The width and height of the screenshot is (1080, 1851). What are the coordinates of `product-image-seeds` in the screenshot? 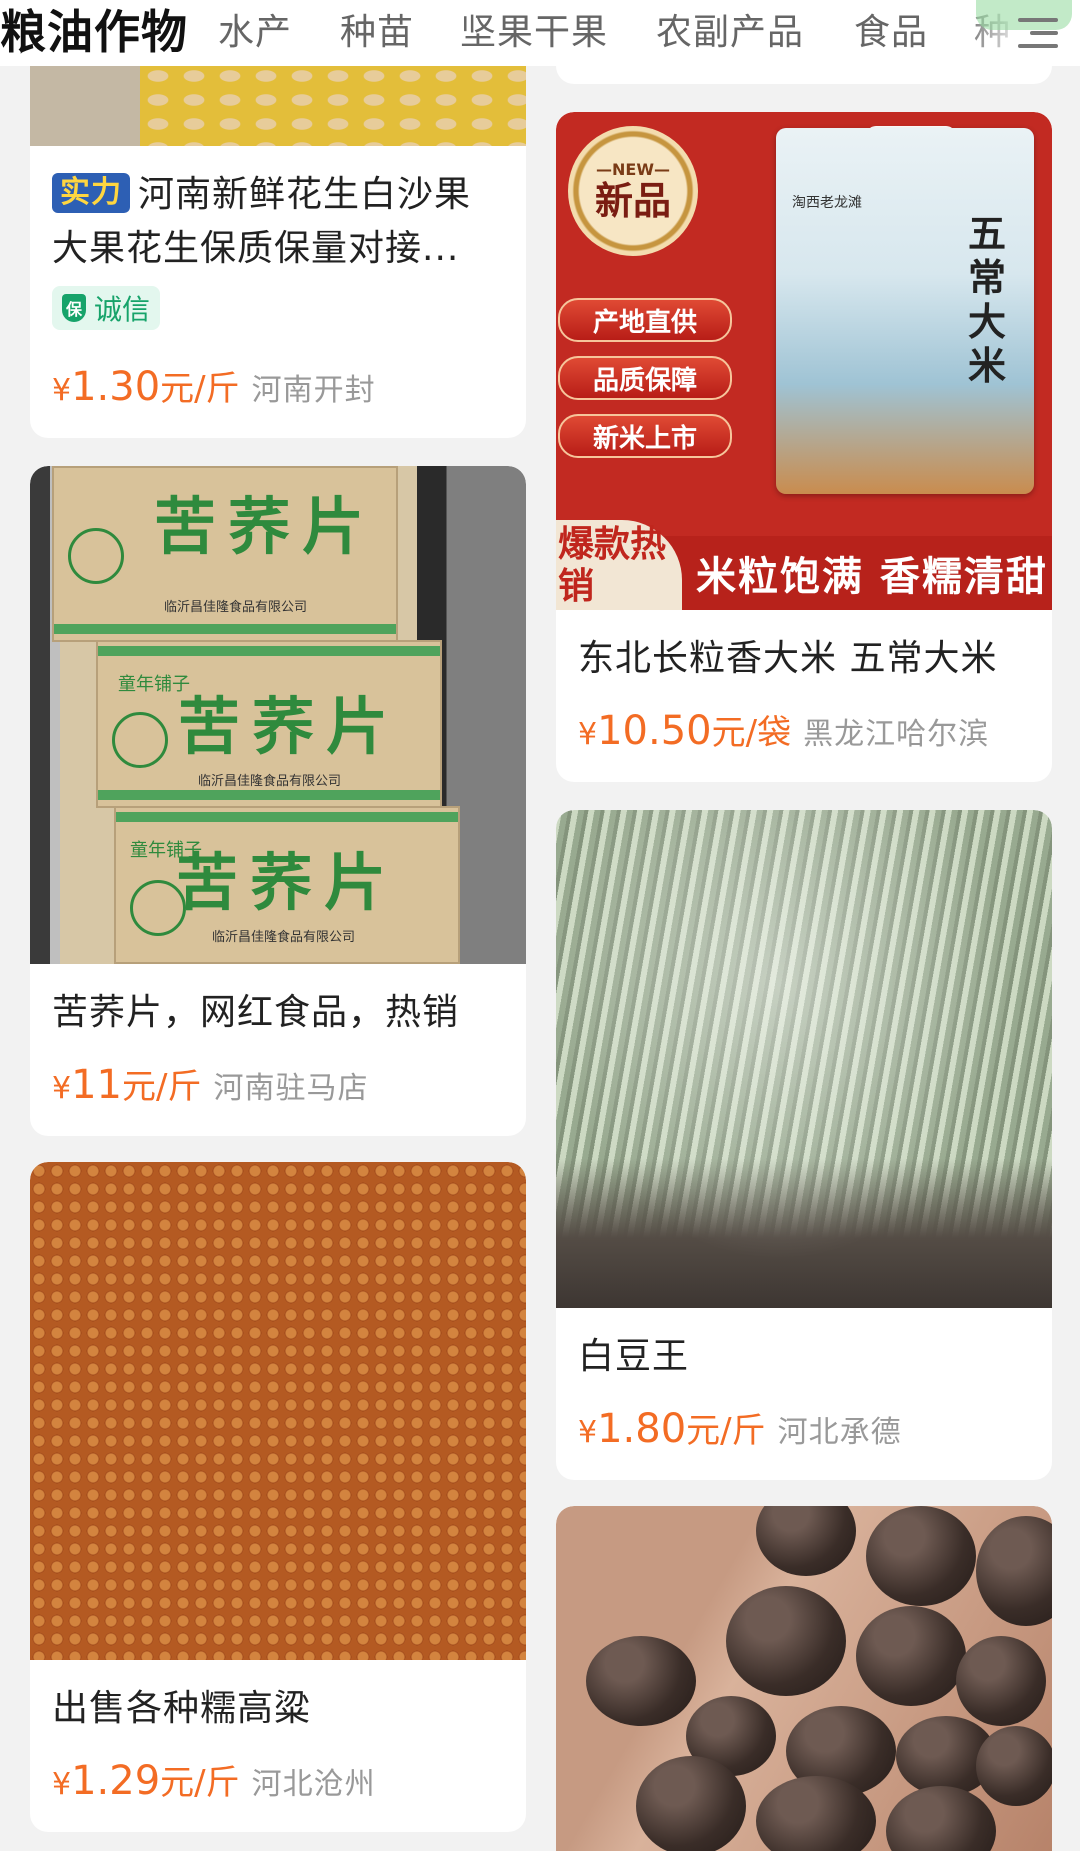 It's located at (804, 1678).